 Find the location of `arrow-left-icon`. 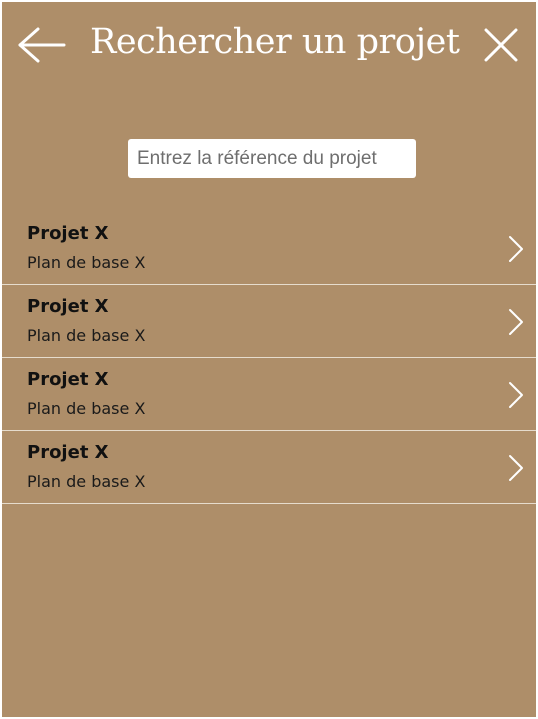

arrow-left-icon is located at coordinates (42, 45).